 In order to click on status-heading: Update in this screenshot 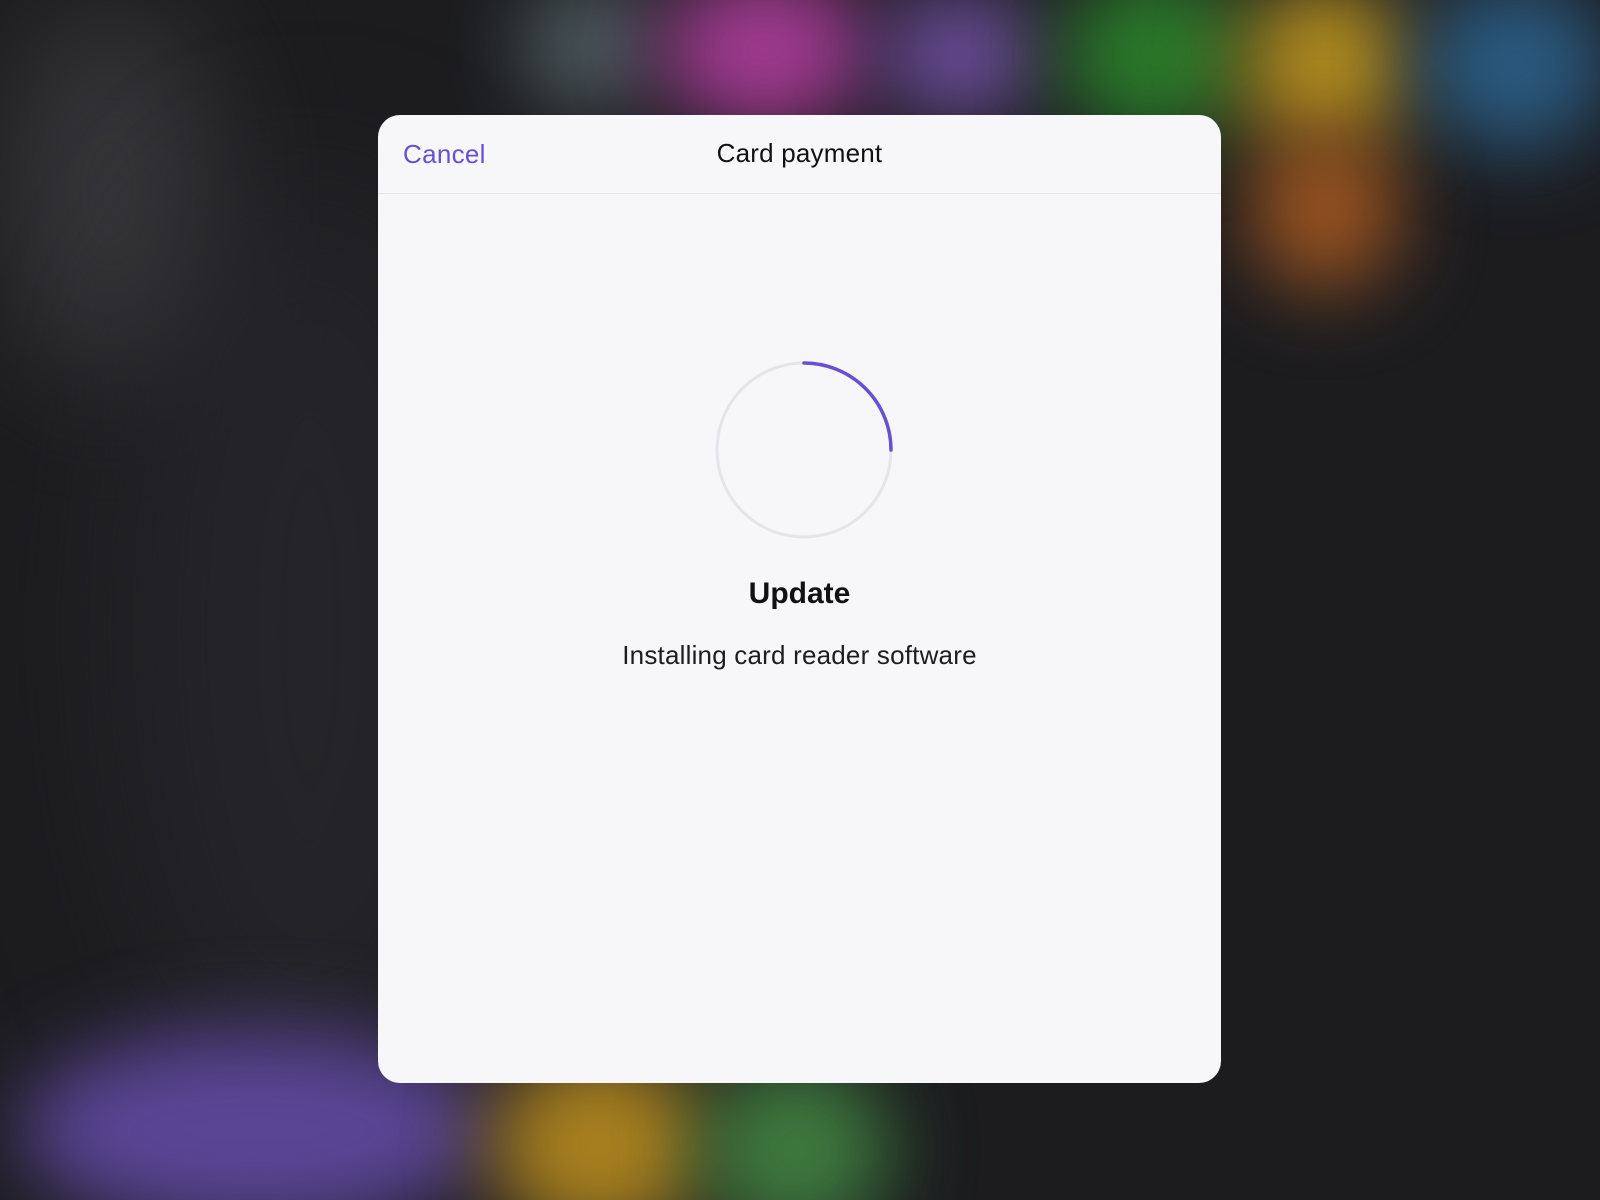, I will do `click(799, 593)`.